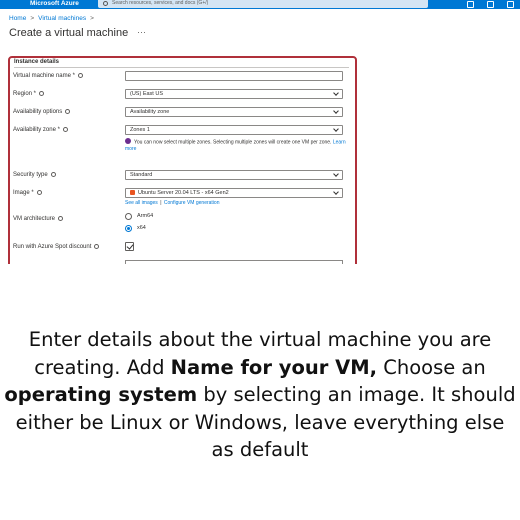 The height and width of the screenshot is (520, 520). Describe the element at coordinates (274, 367) in the screenshot. I see `caption-bold-vm-name: Name for your VM,` at that location.